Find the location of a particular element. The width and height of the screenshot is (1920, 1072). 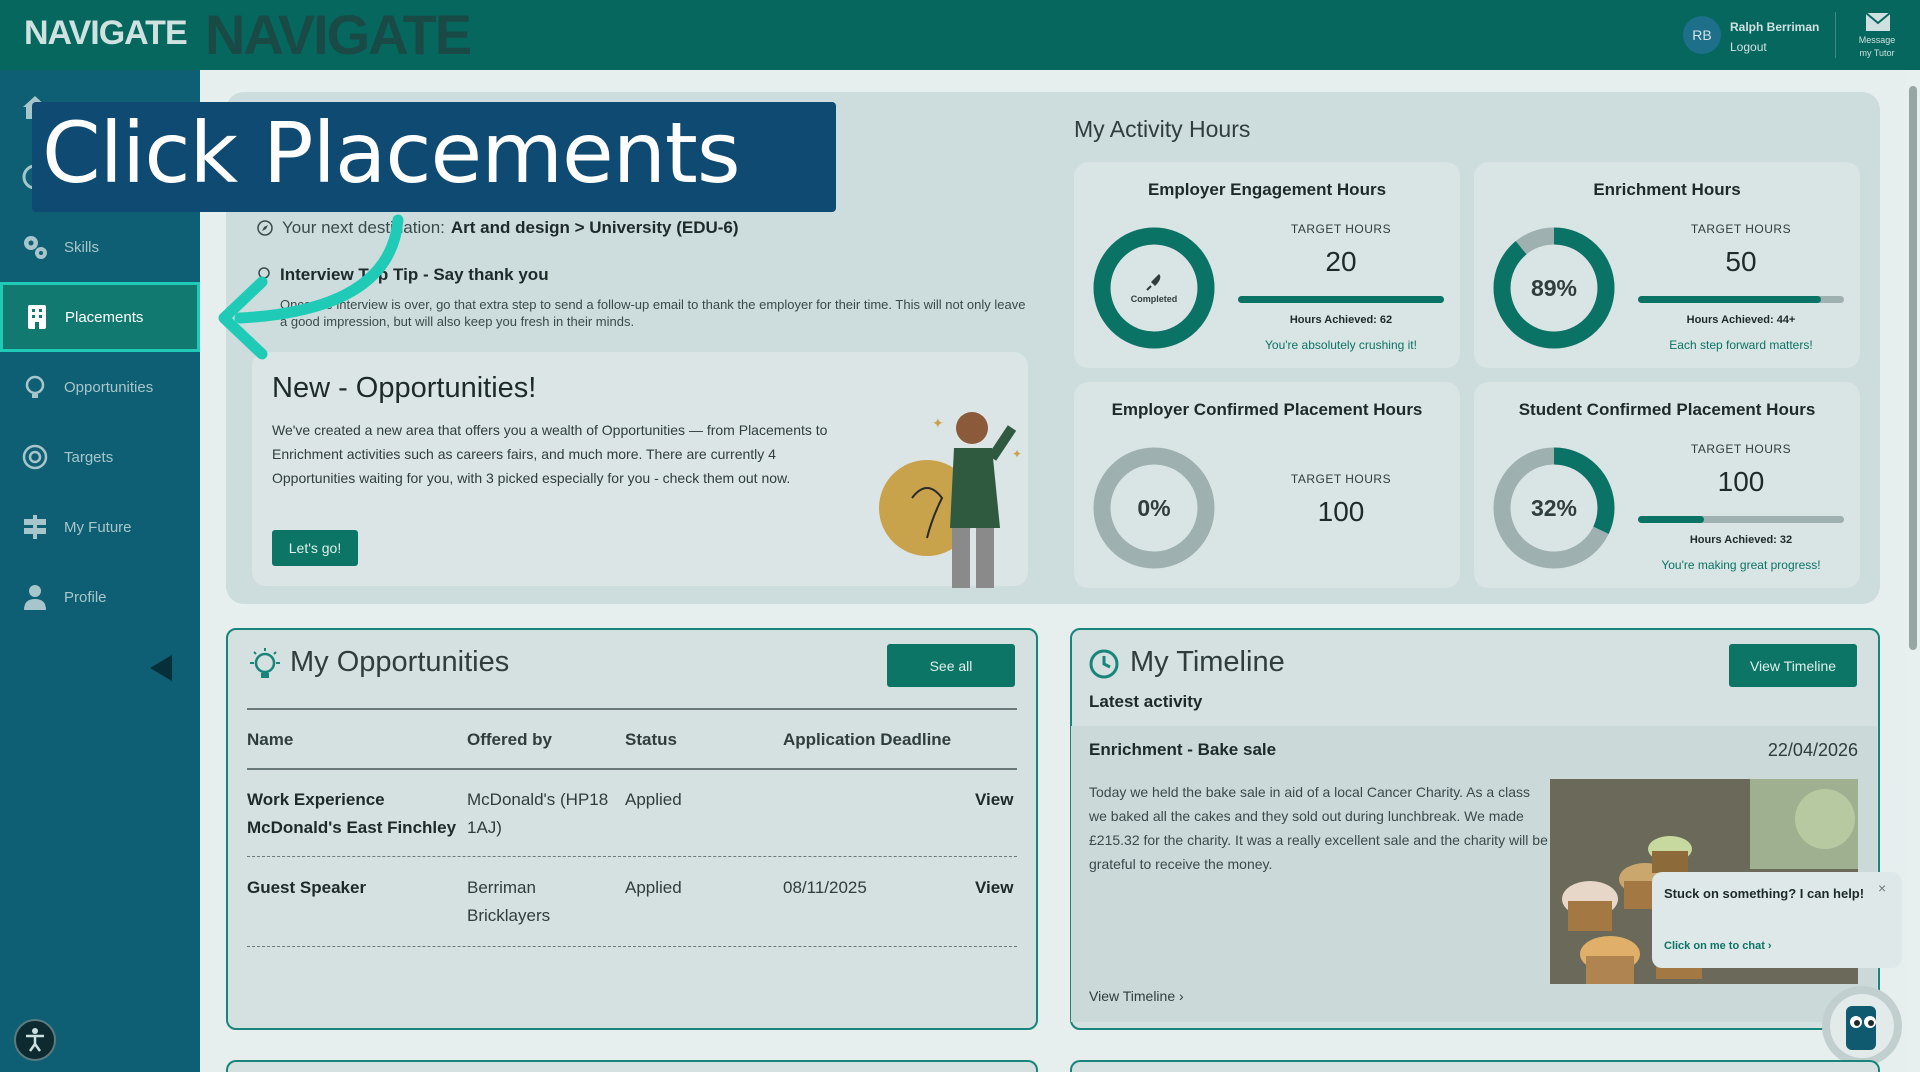

logout-link: Logout is located at coordinates (1748, 47).